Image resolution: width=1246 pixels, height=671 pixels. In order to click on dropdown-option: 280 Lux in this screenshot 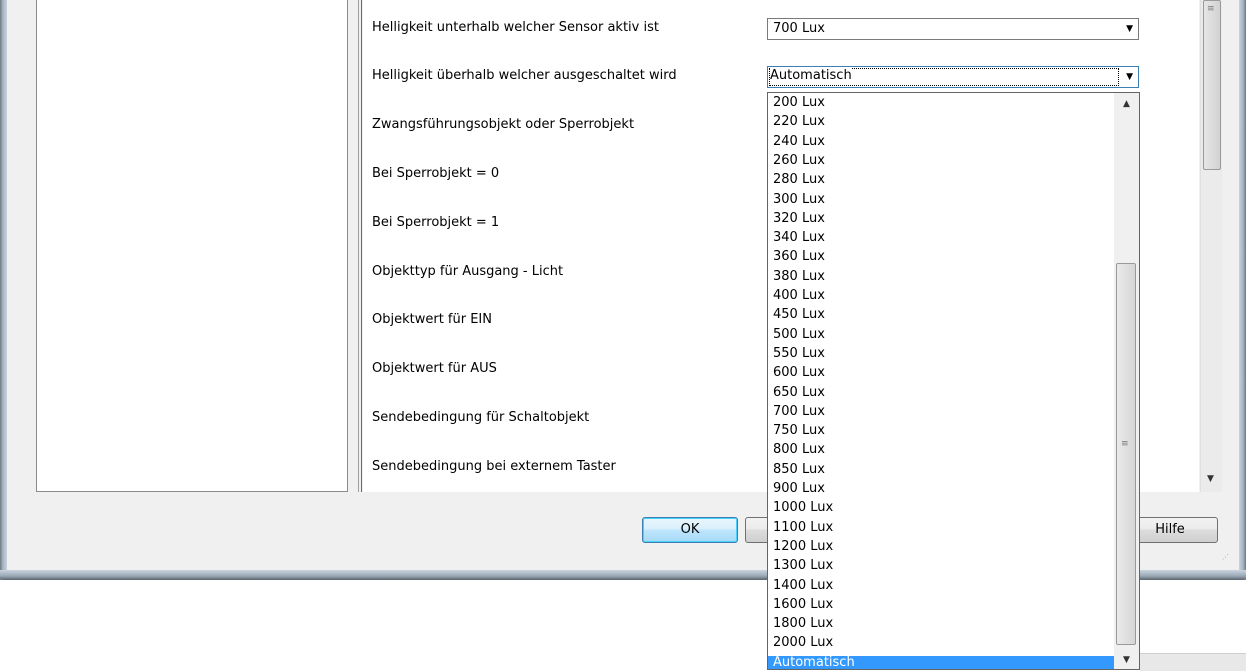, I will do `click(941, 182)`.